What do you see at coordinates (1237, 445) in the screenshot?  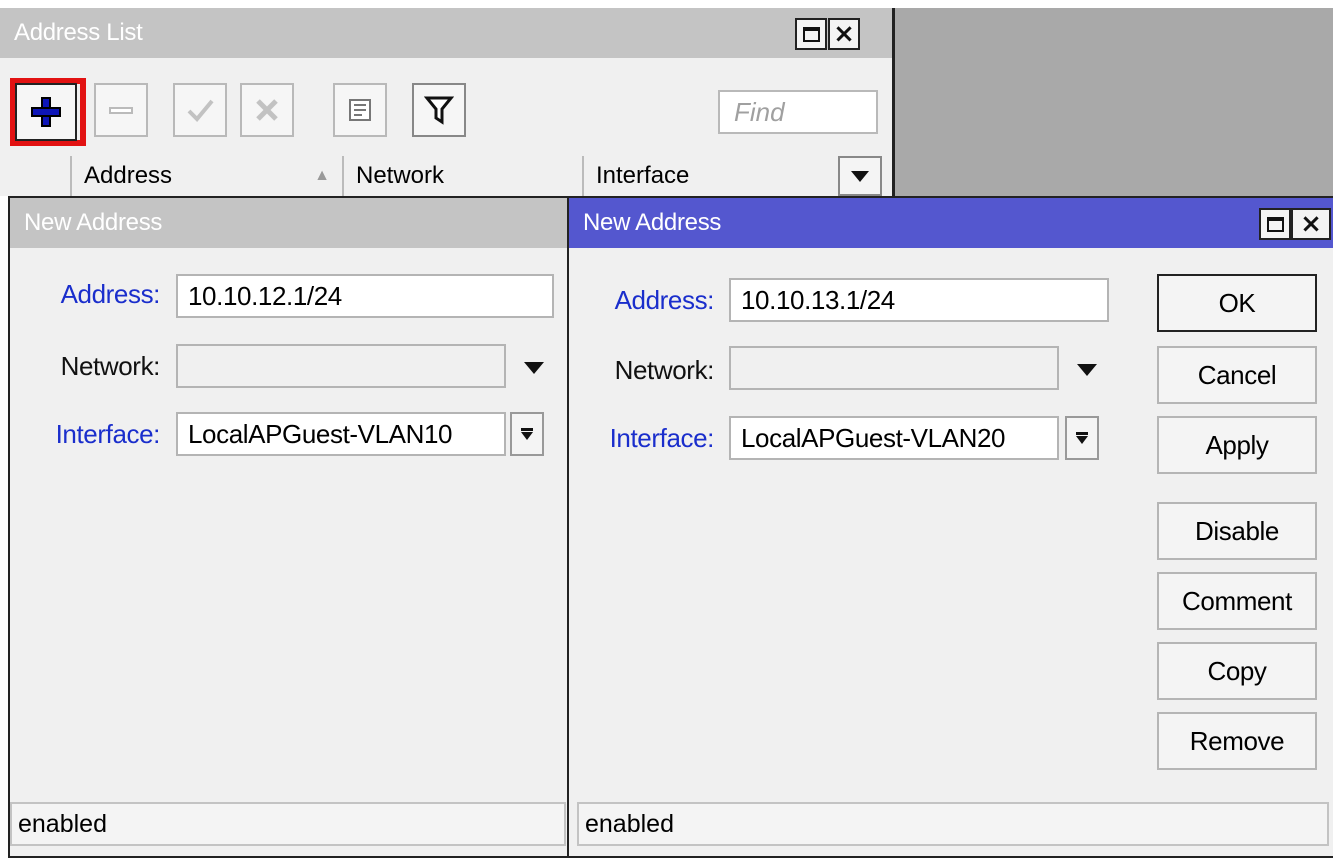 I see `apply-button: Apply` at bounding box center [1237, 445].